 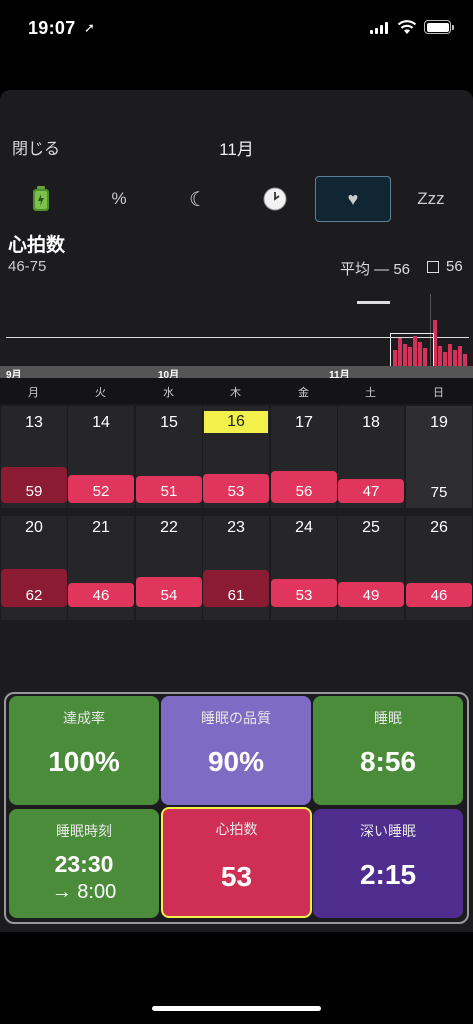 I want to click on day-number: 14, so click(x=101, y=422).